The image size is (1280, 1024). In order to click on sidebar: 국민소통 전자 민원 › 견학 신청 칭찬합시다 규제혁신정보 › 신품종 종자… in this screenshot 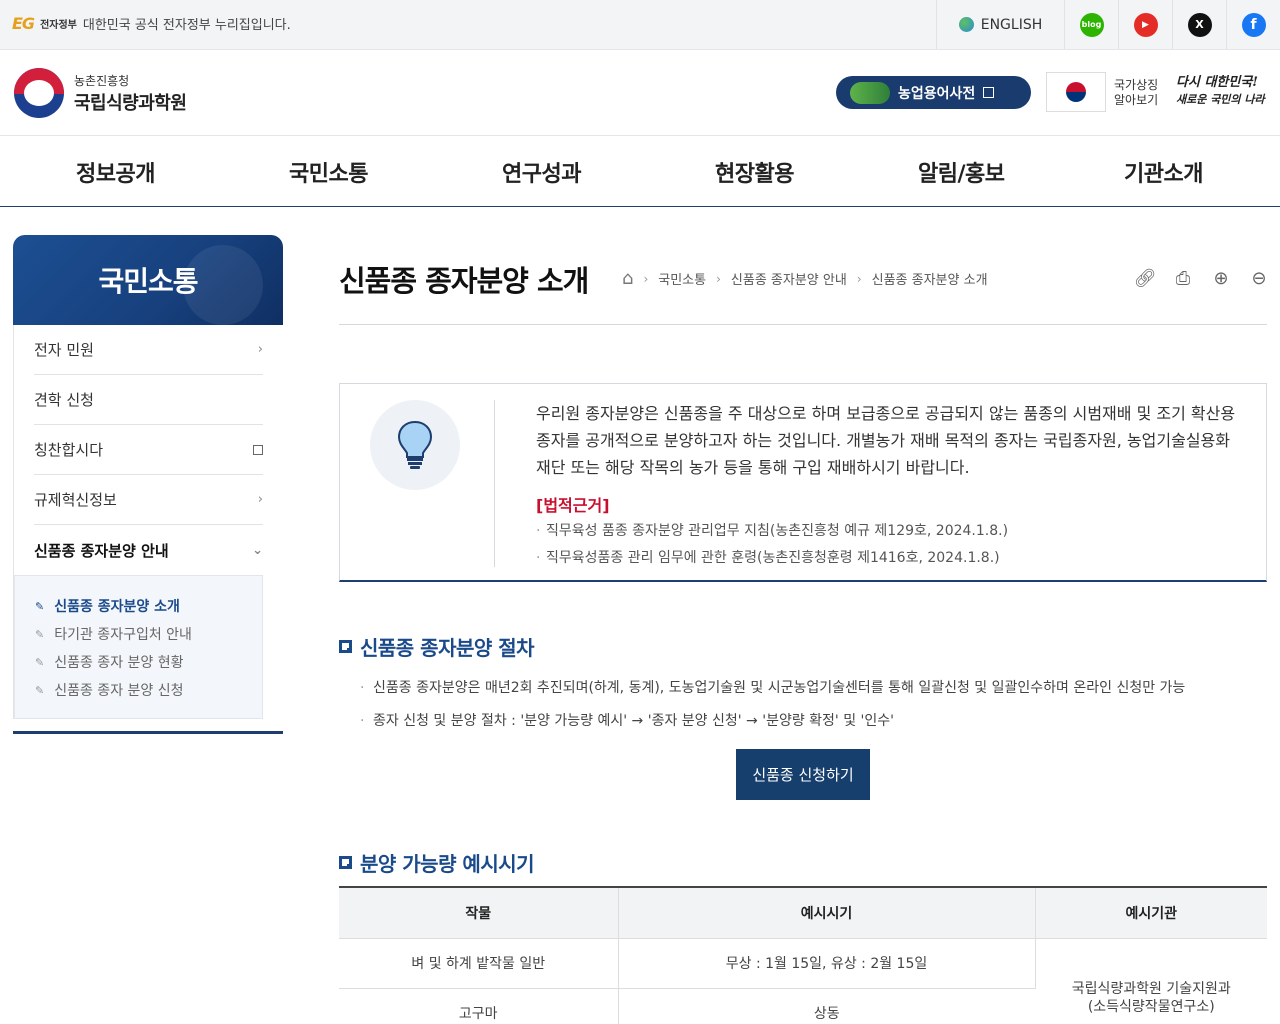, I will do `click(148, 484)`.